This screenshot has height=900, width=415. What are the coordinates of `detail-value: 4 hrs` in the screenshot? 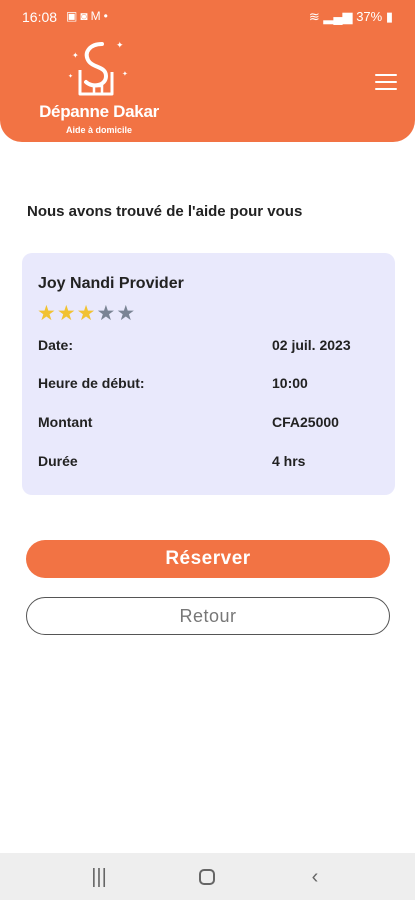 It's located at (289, 461).